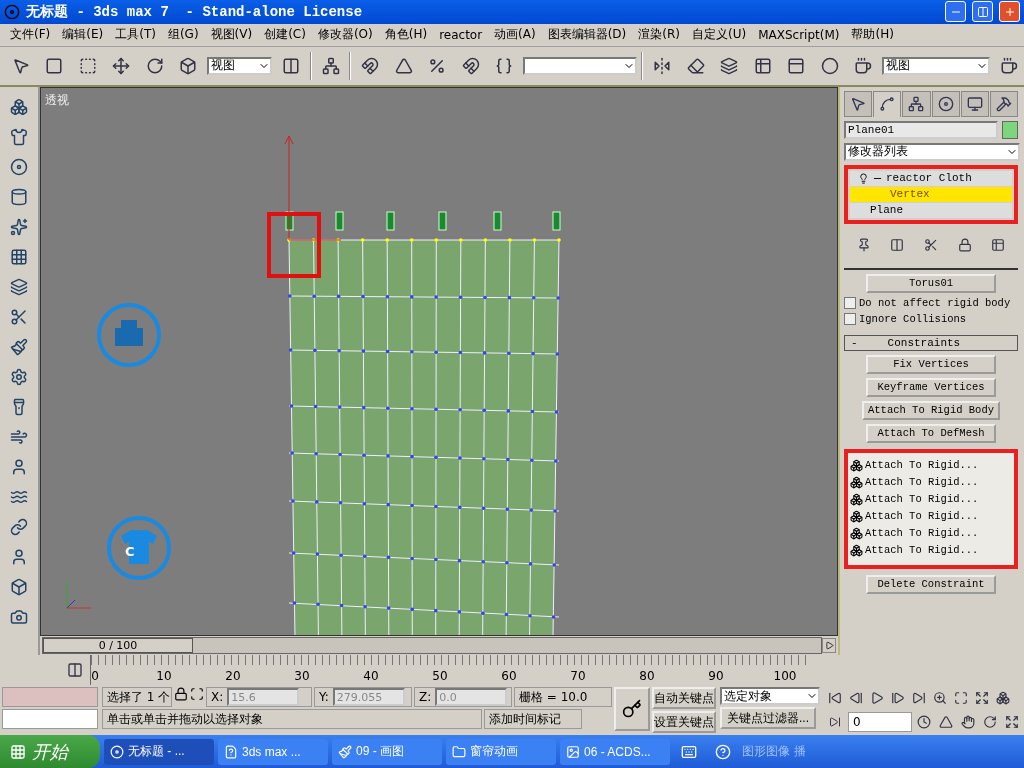 This screenshot has width=1024, height=768. I want to click on start-button: 开始, so click(50, 751).